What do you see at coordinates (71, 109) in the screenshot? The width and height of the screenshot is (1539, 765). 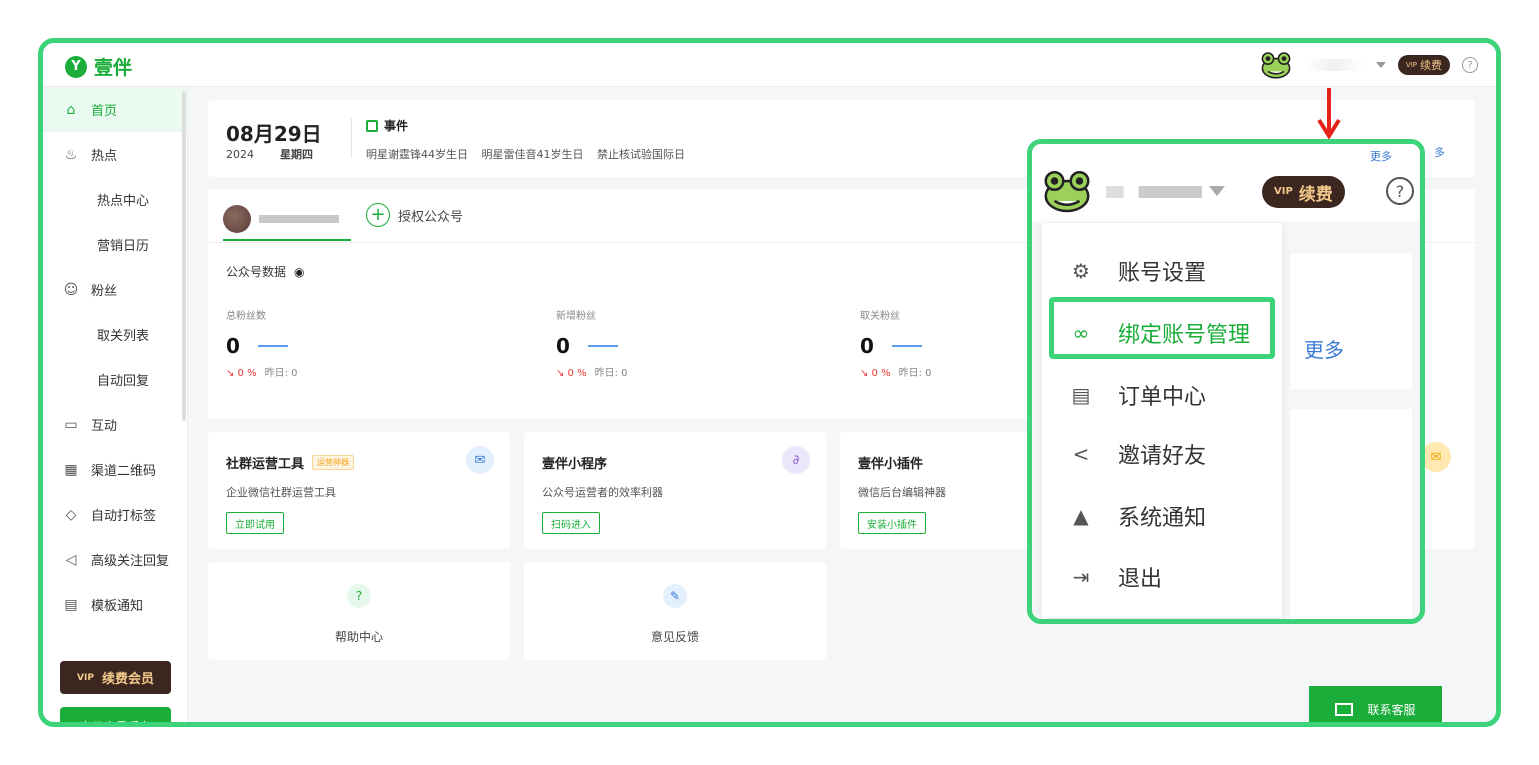 I see `home-icon: ⌂` at bounding box center [71, 109].